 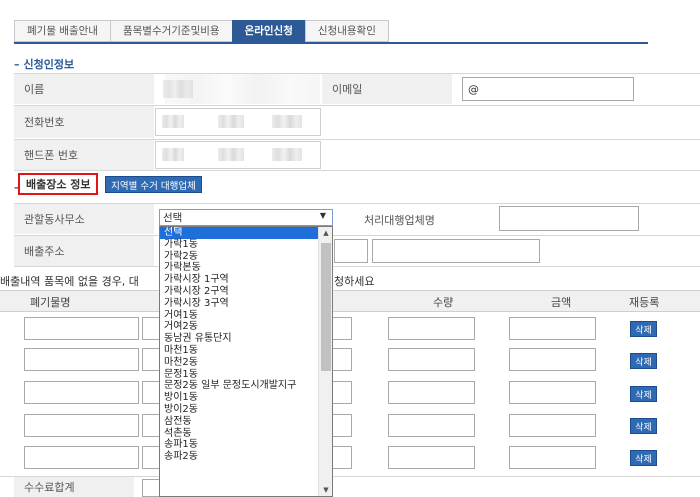 What do you see at coordinates (34, 89) in the screenshot?
I see `name-label: 이름` at bounding box center [34, 89].